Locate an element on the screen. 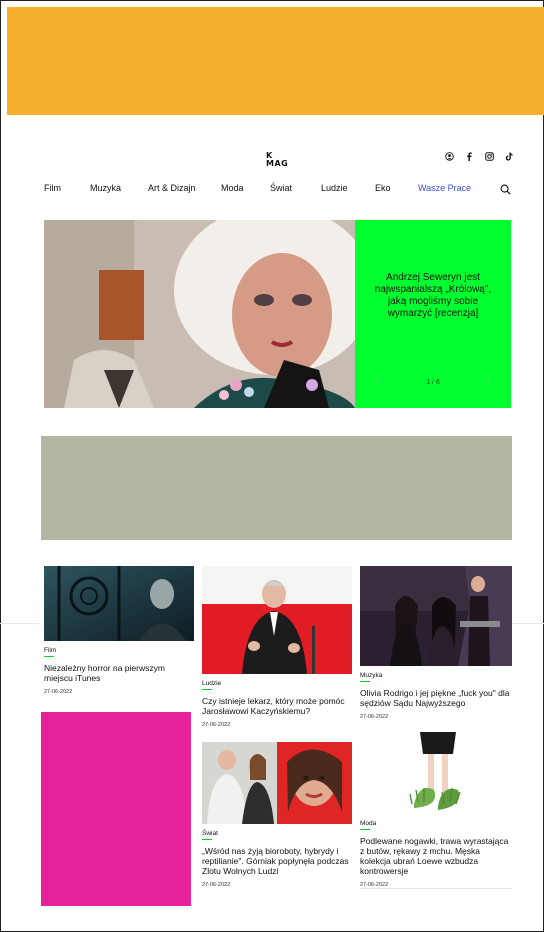 The height and width of the screenshot is (932, 544). hero-image is located at coordinates (199, 314).